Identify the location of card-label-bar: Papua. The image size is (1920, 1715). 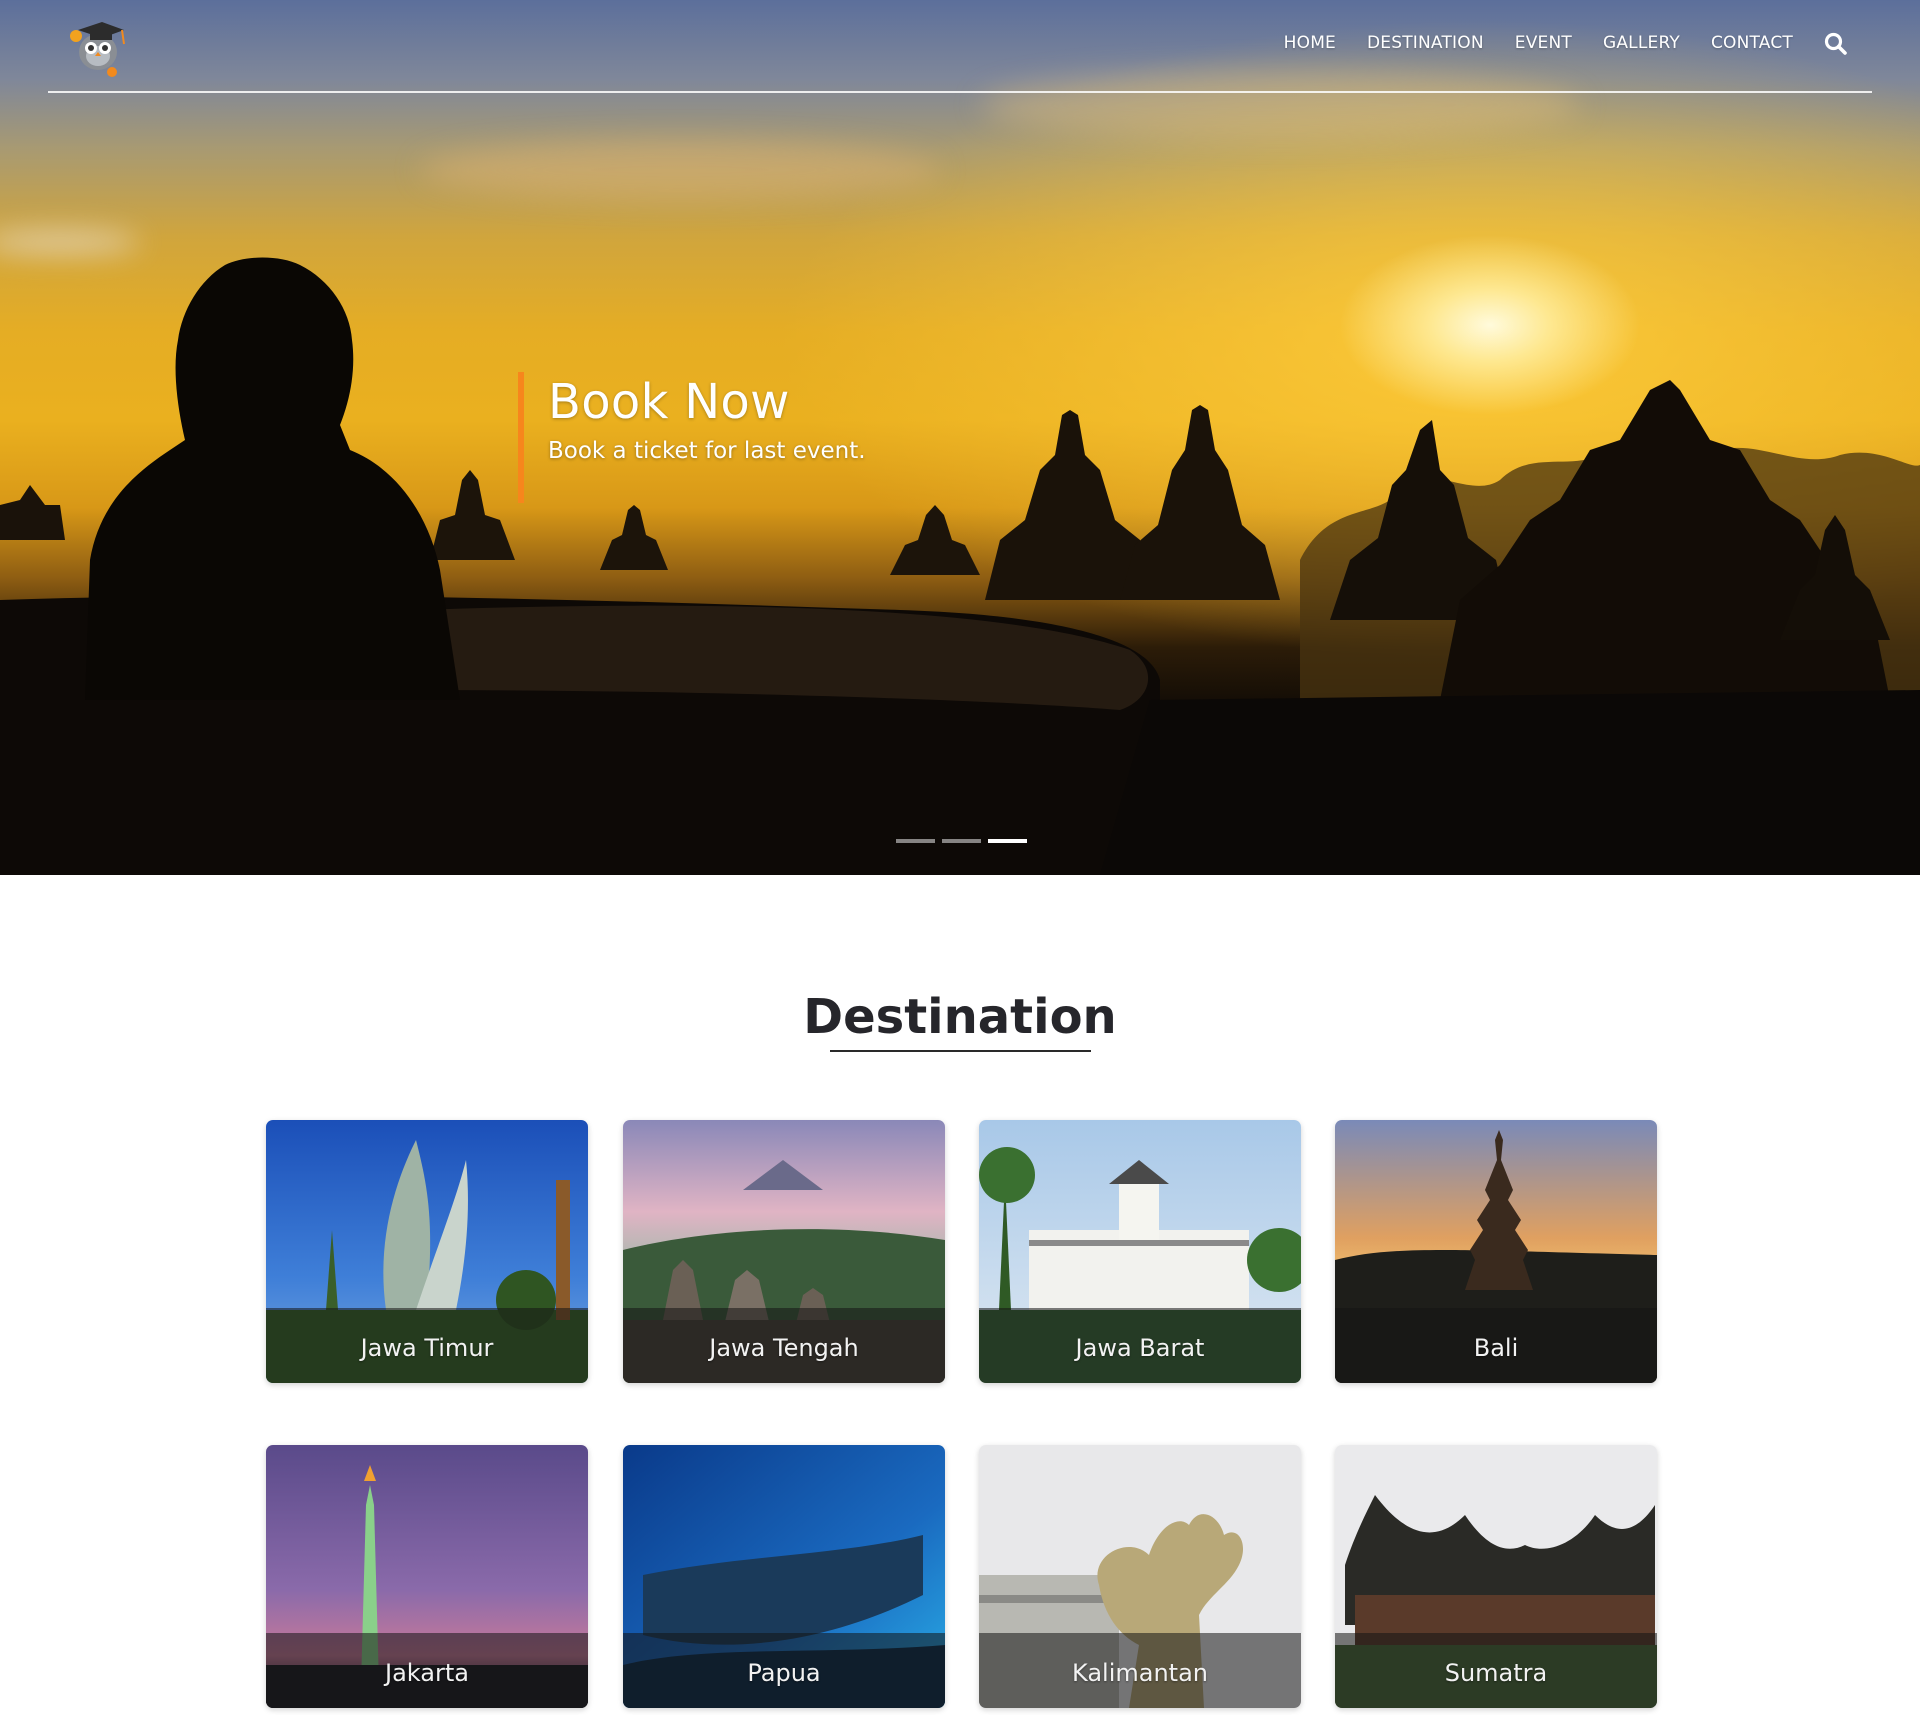
(784, 1670).